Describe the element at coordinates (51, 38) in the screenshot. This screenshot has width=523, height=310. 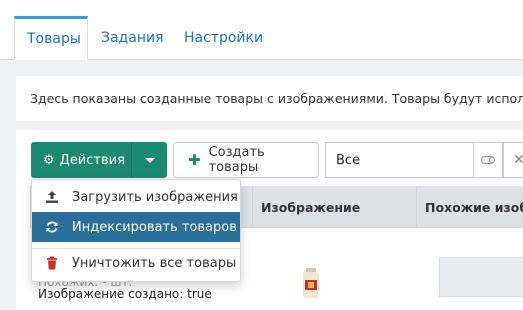
I see `tab-products: Товары` at that location.